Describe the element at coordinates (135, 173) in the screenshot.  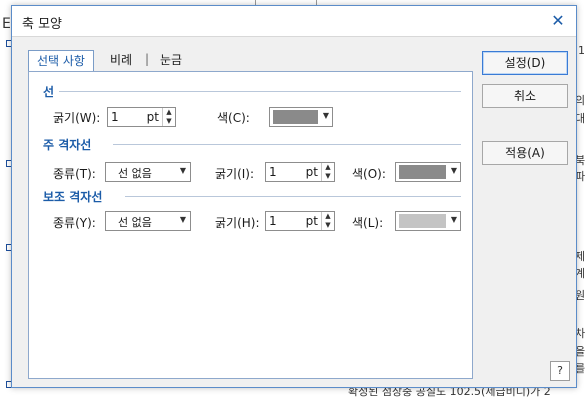
I see `major-type-value: 선 없음` at that location.